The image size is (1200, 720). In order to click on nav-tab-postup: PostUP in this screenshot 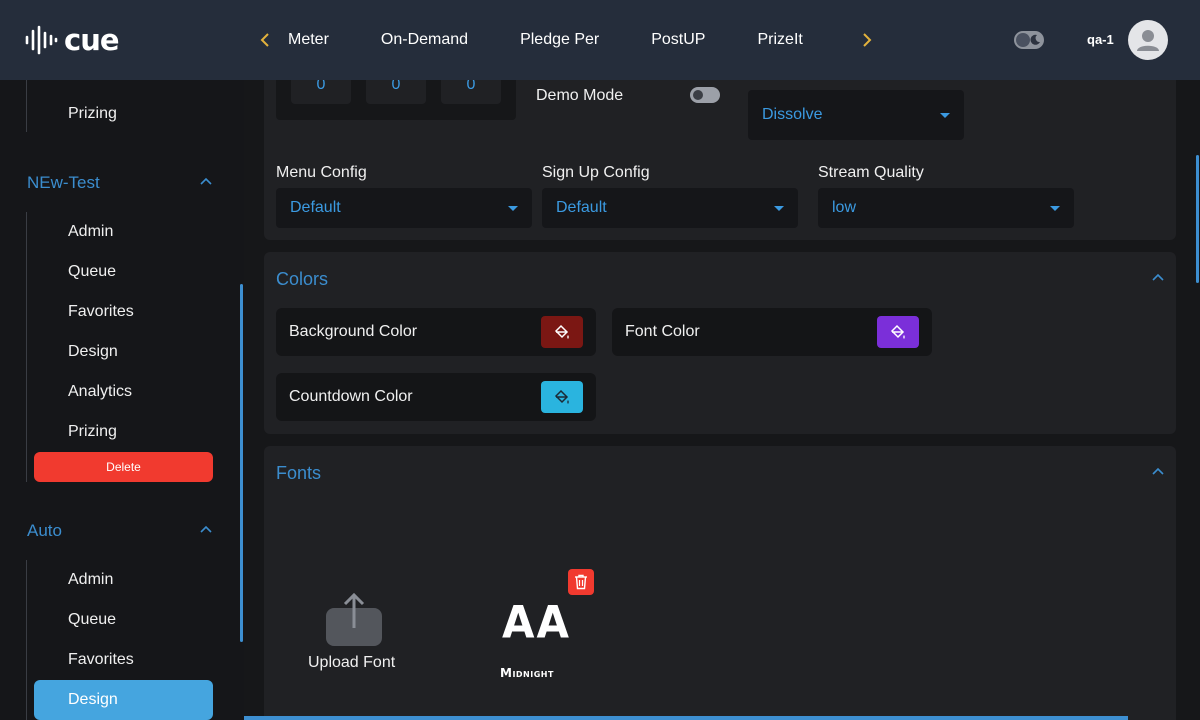, I will do `click(678, 40)`.